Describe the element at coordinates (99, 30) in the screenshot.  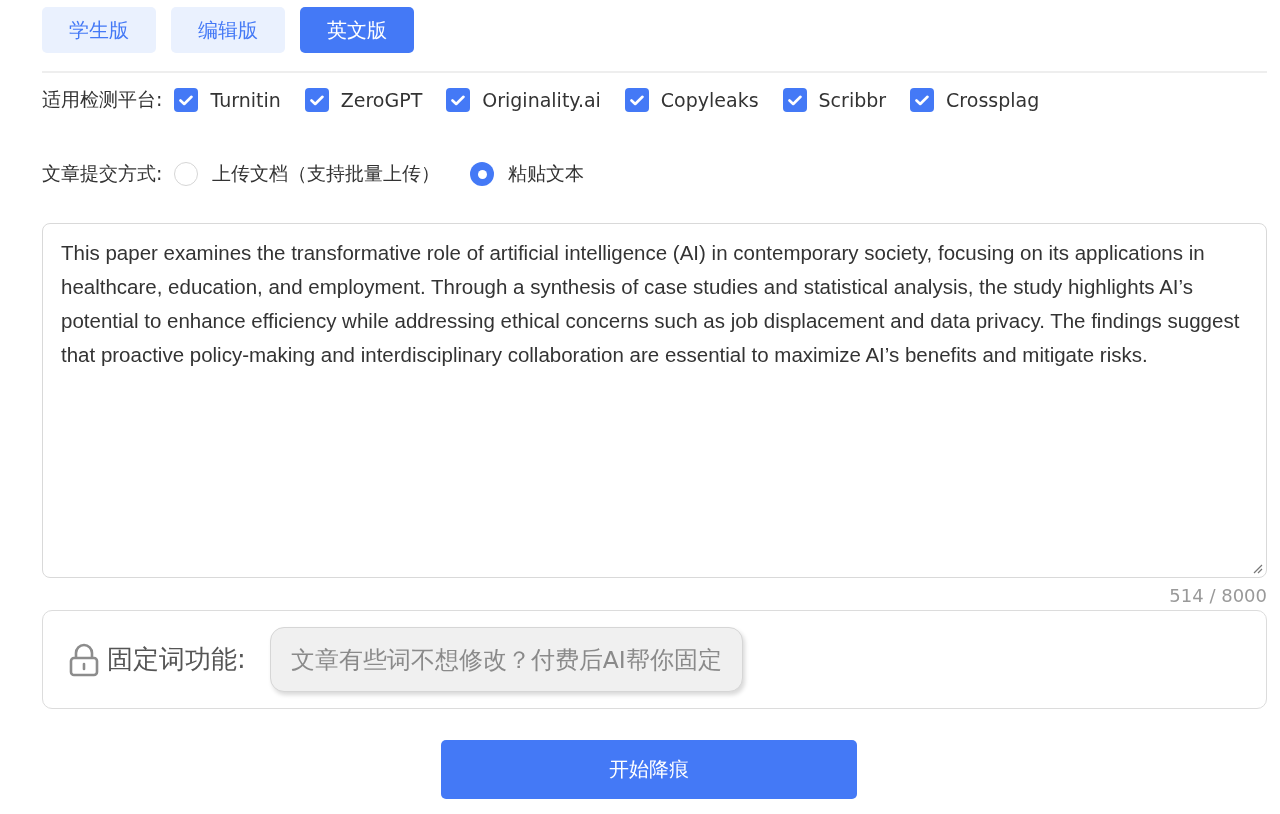
I see `edition-tab: 学生版` at that location.